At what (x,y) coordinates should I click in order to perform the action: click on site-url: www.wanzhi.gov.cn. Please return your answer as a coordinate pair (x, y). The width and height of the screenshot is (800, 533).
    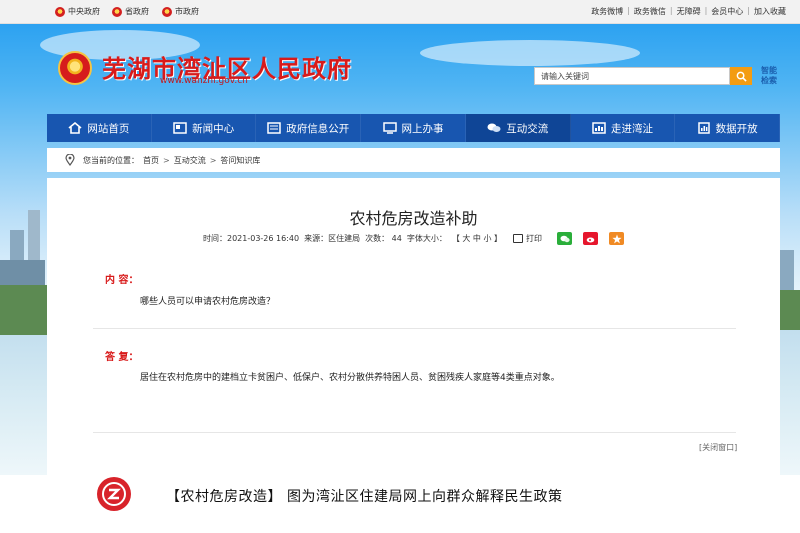
    Looking at the image, I should click on (204, 81).